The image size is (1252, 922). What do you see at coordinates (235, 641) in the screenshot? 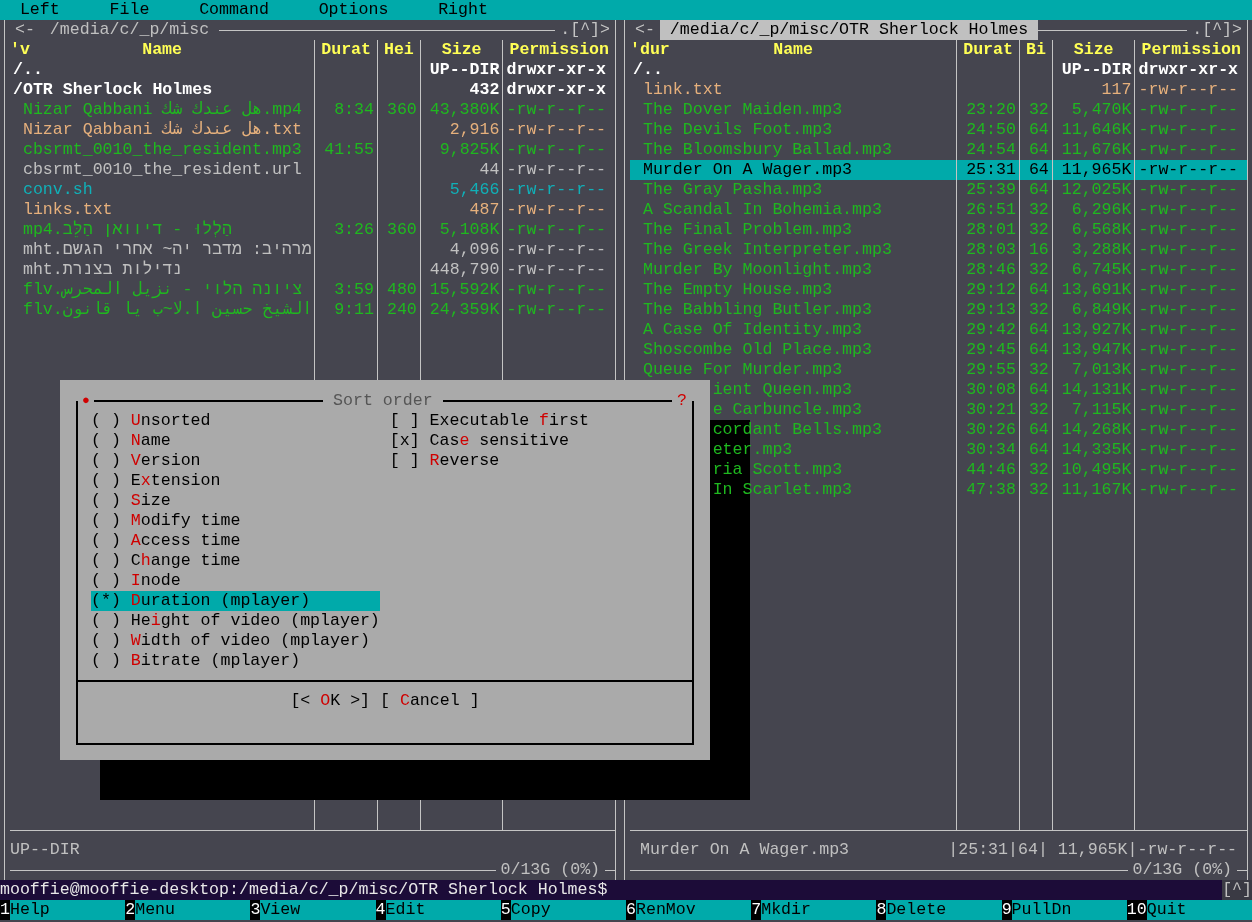
I see `radio-option: ( ) Width of video (mplayer)` at bounding box center [235, 641].